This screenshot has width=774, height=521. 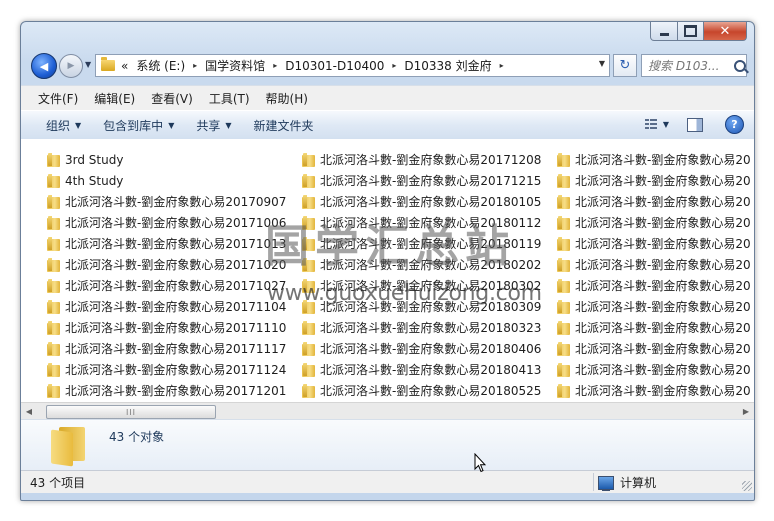 What do you see at coordinates (664, 31) in the screenshot?
I see `minimize-button` at bounding box center [664, 31].